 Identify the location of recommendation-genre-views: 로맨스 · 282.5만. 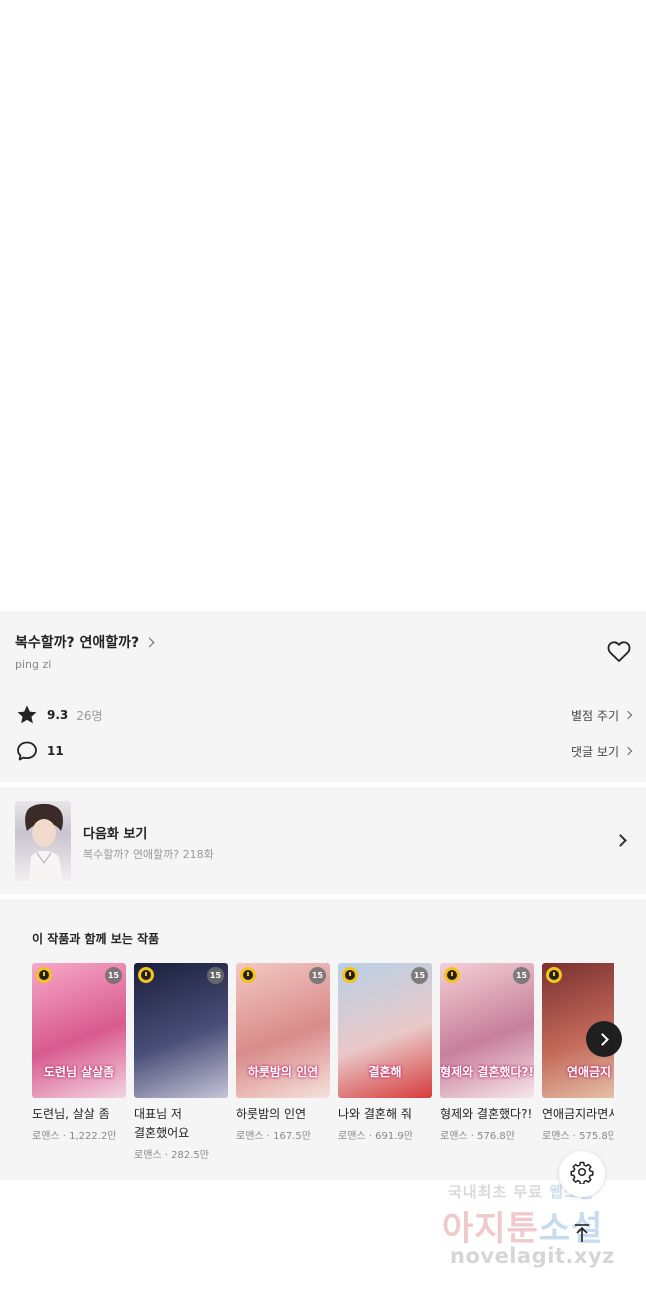
(171, 1155).